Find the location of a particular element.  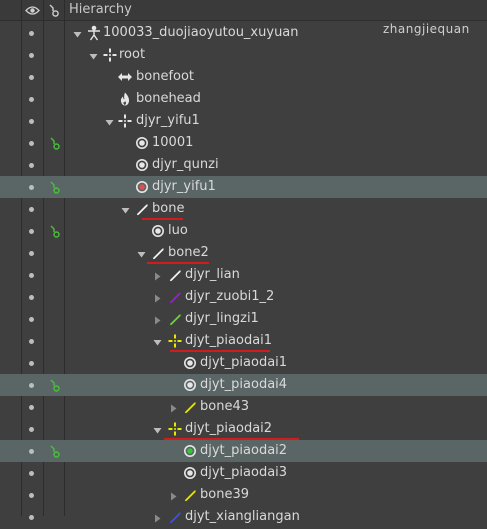

flame-icon is located at coordinates (125, 99).